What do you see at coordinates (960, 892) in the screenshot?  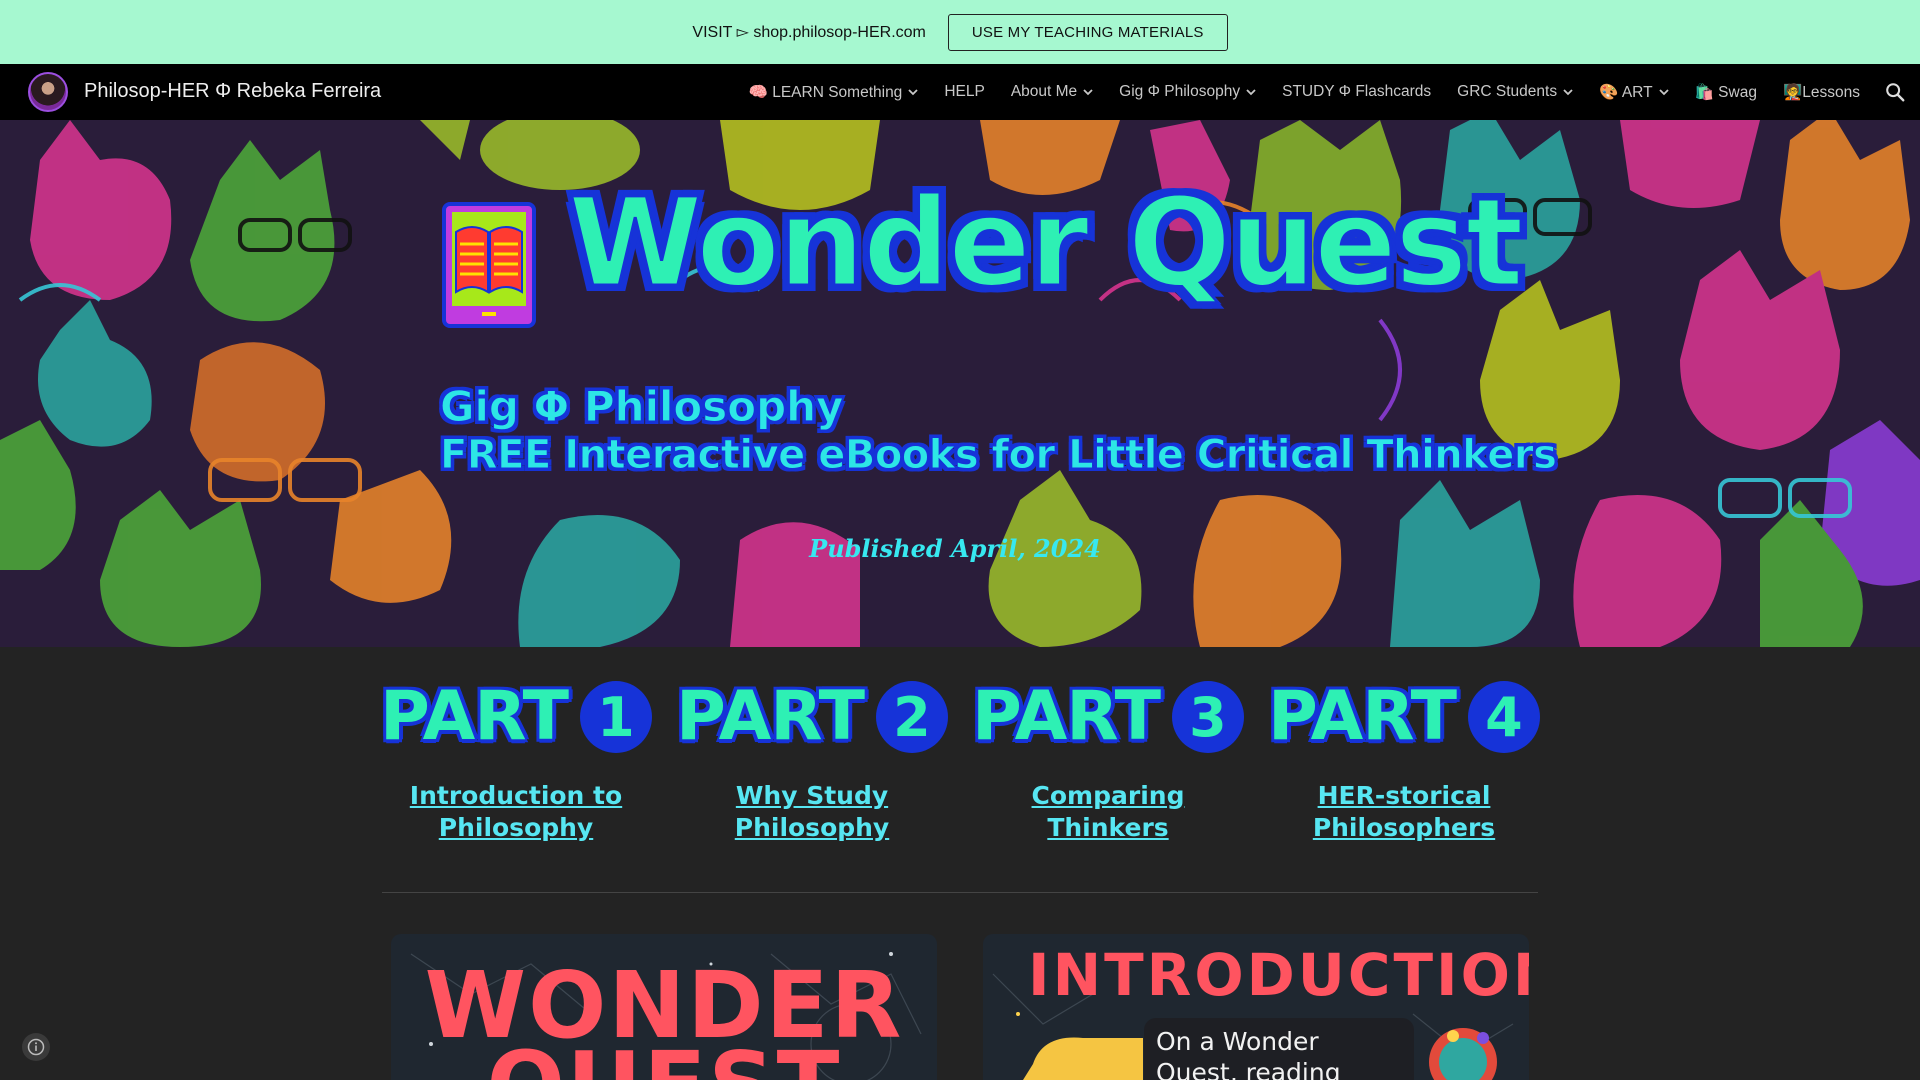 I see `section-divider` at bounding box center [960, 892].